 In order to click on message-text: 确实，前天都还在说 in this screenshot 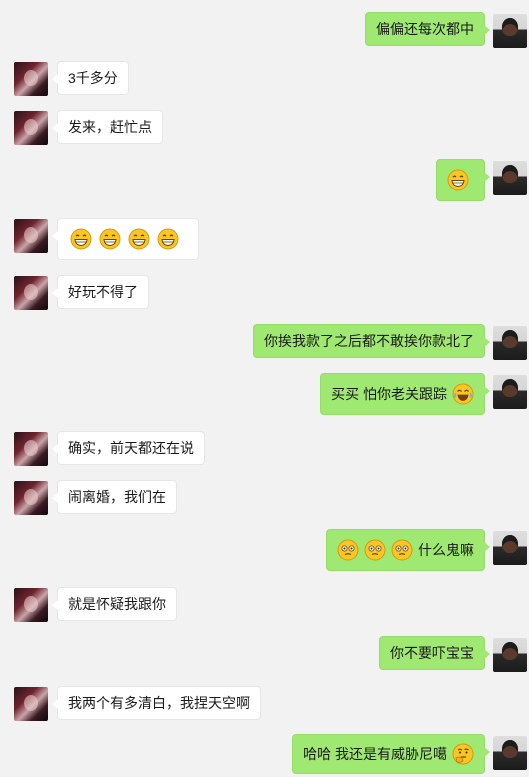, I will do `click(131, 448)`.